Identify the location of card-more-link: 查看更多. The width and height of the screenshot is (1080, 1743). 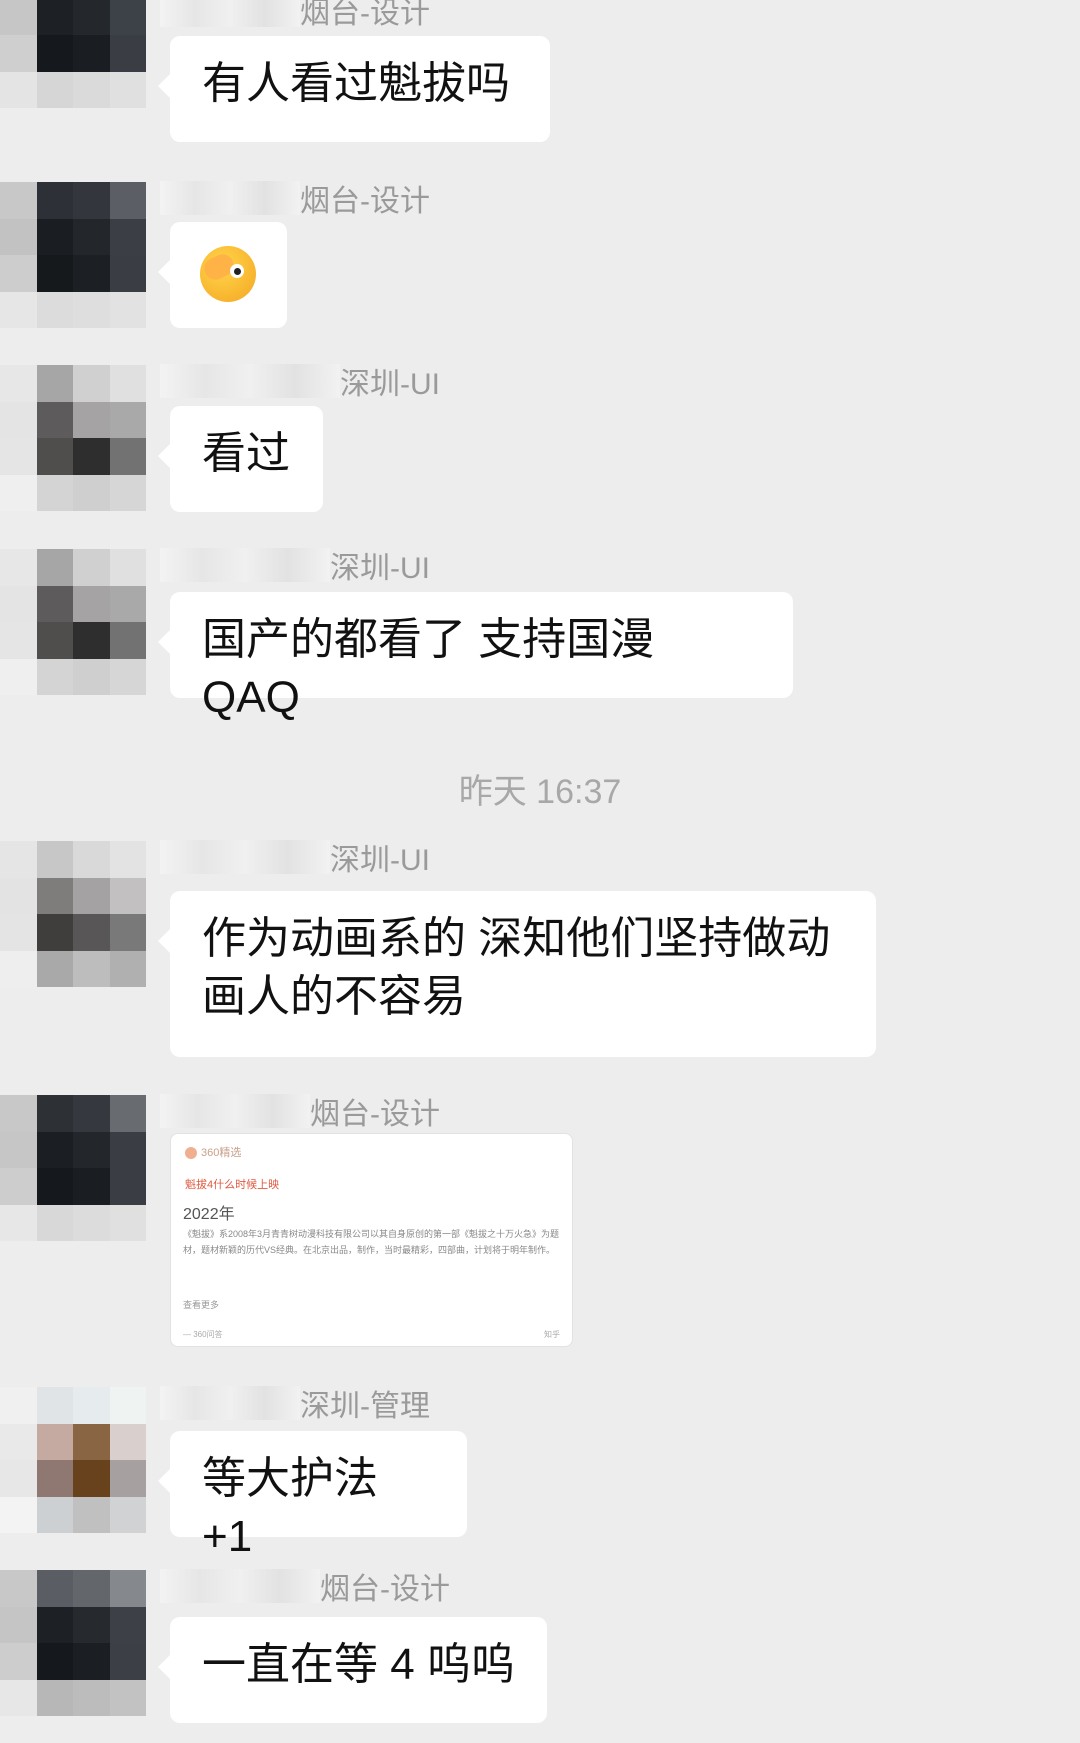
(201, 1304).